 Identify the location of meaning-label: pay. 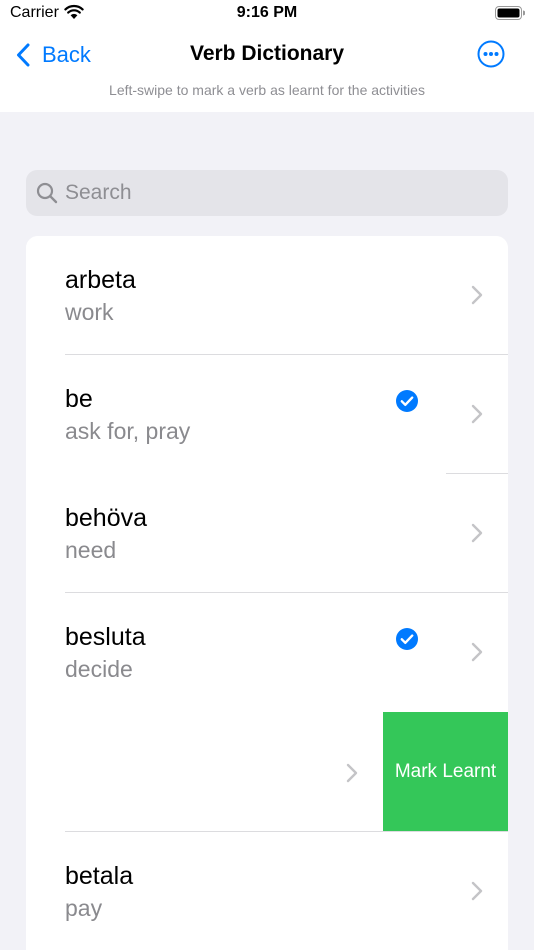
(84, 908).